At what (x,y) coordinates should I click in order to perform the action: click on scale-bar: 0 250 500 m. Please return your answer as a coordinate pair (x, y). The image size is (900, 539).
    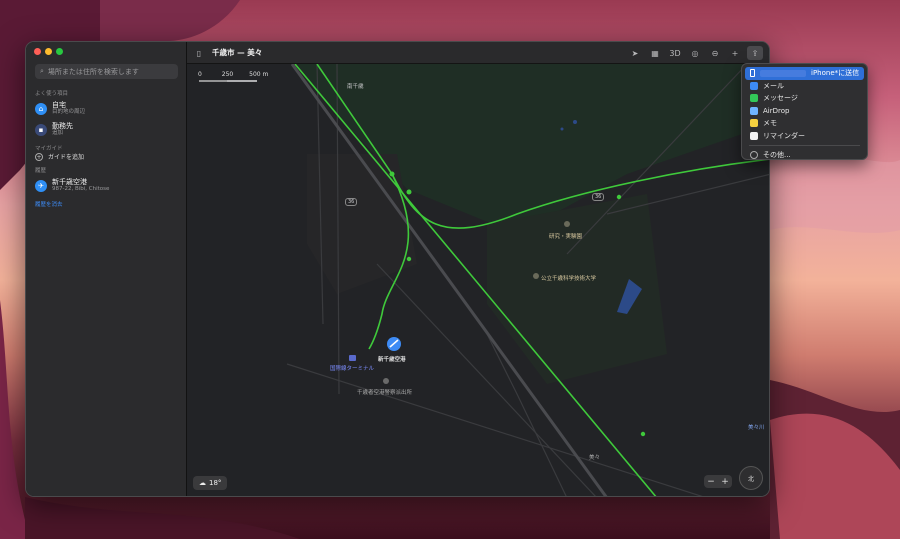
    Looking at the image, I should click on (233, 74).